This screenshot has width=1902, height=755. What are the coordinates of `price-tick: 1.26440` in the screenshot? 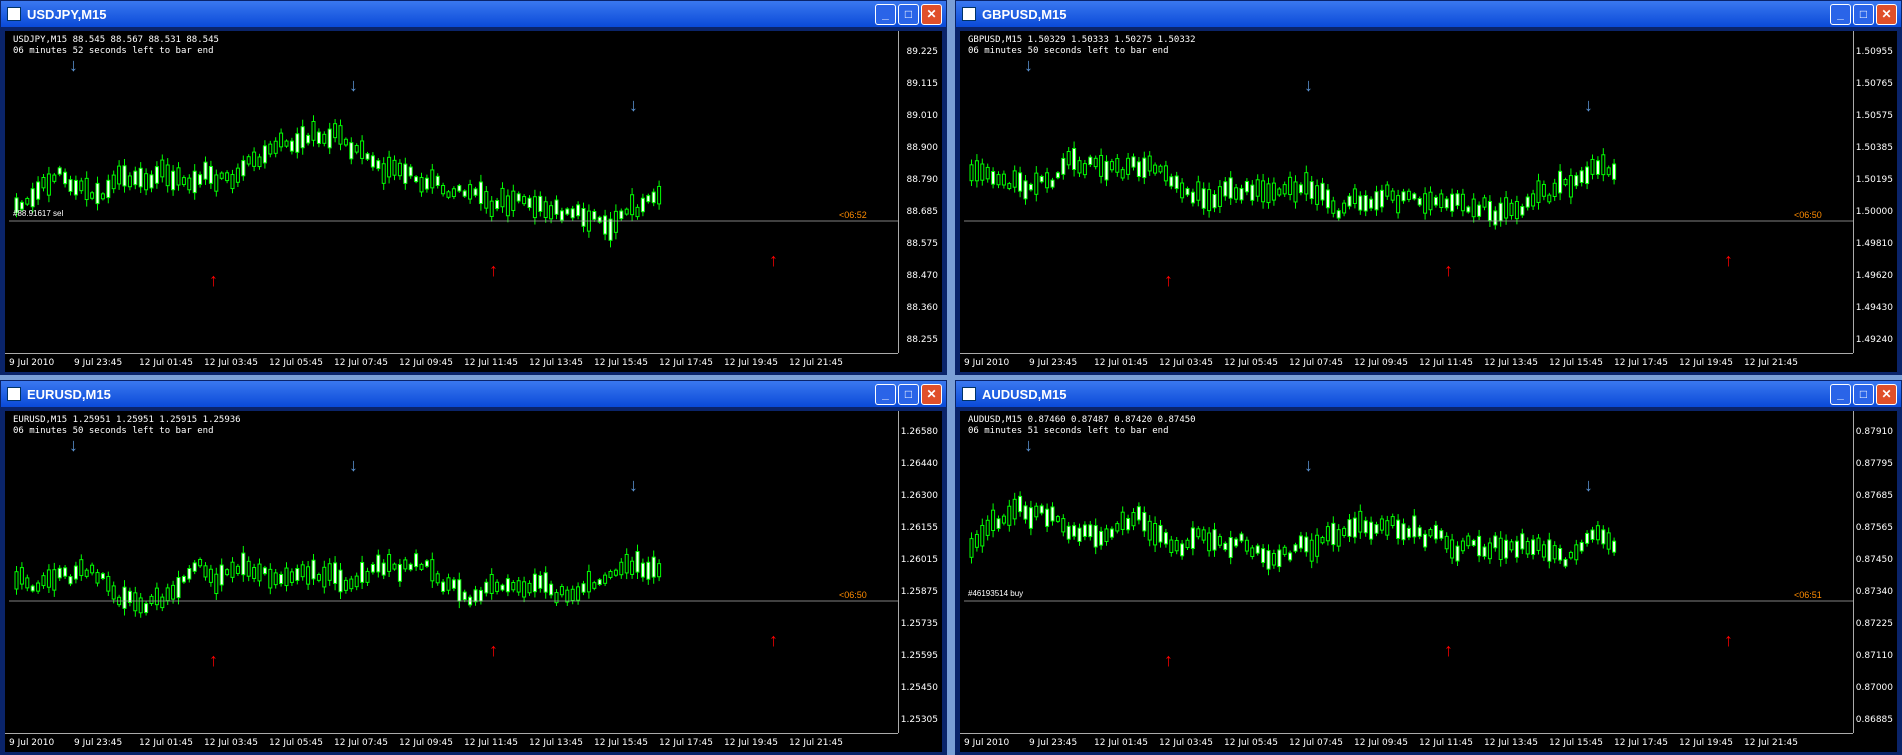 It's located at (919, 464).